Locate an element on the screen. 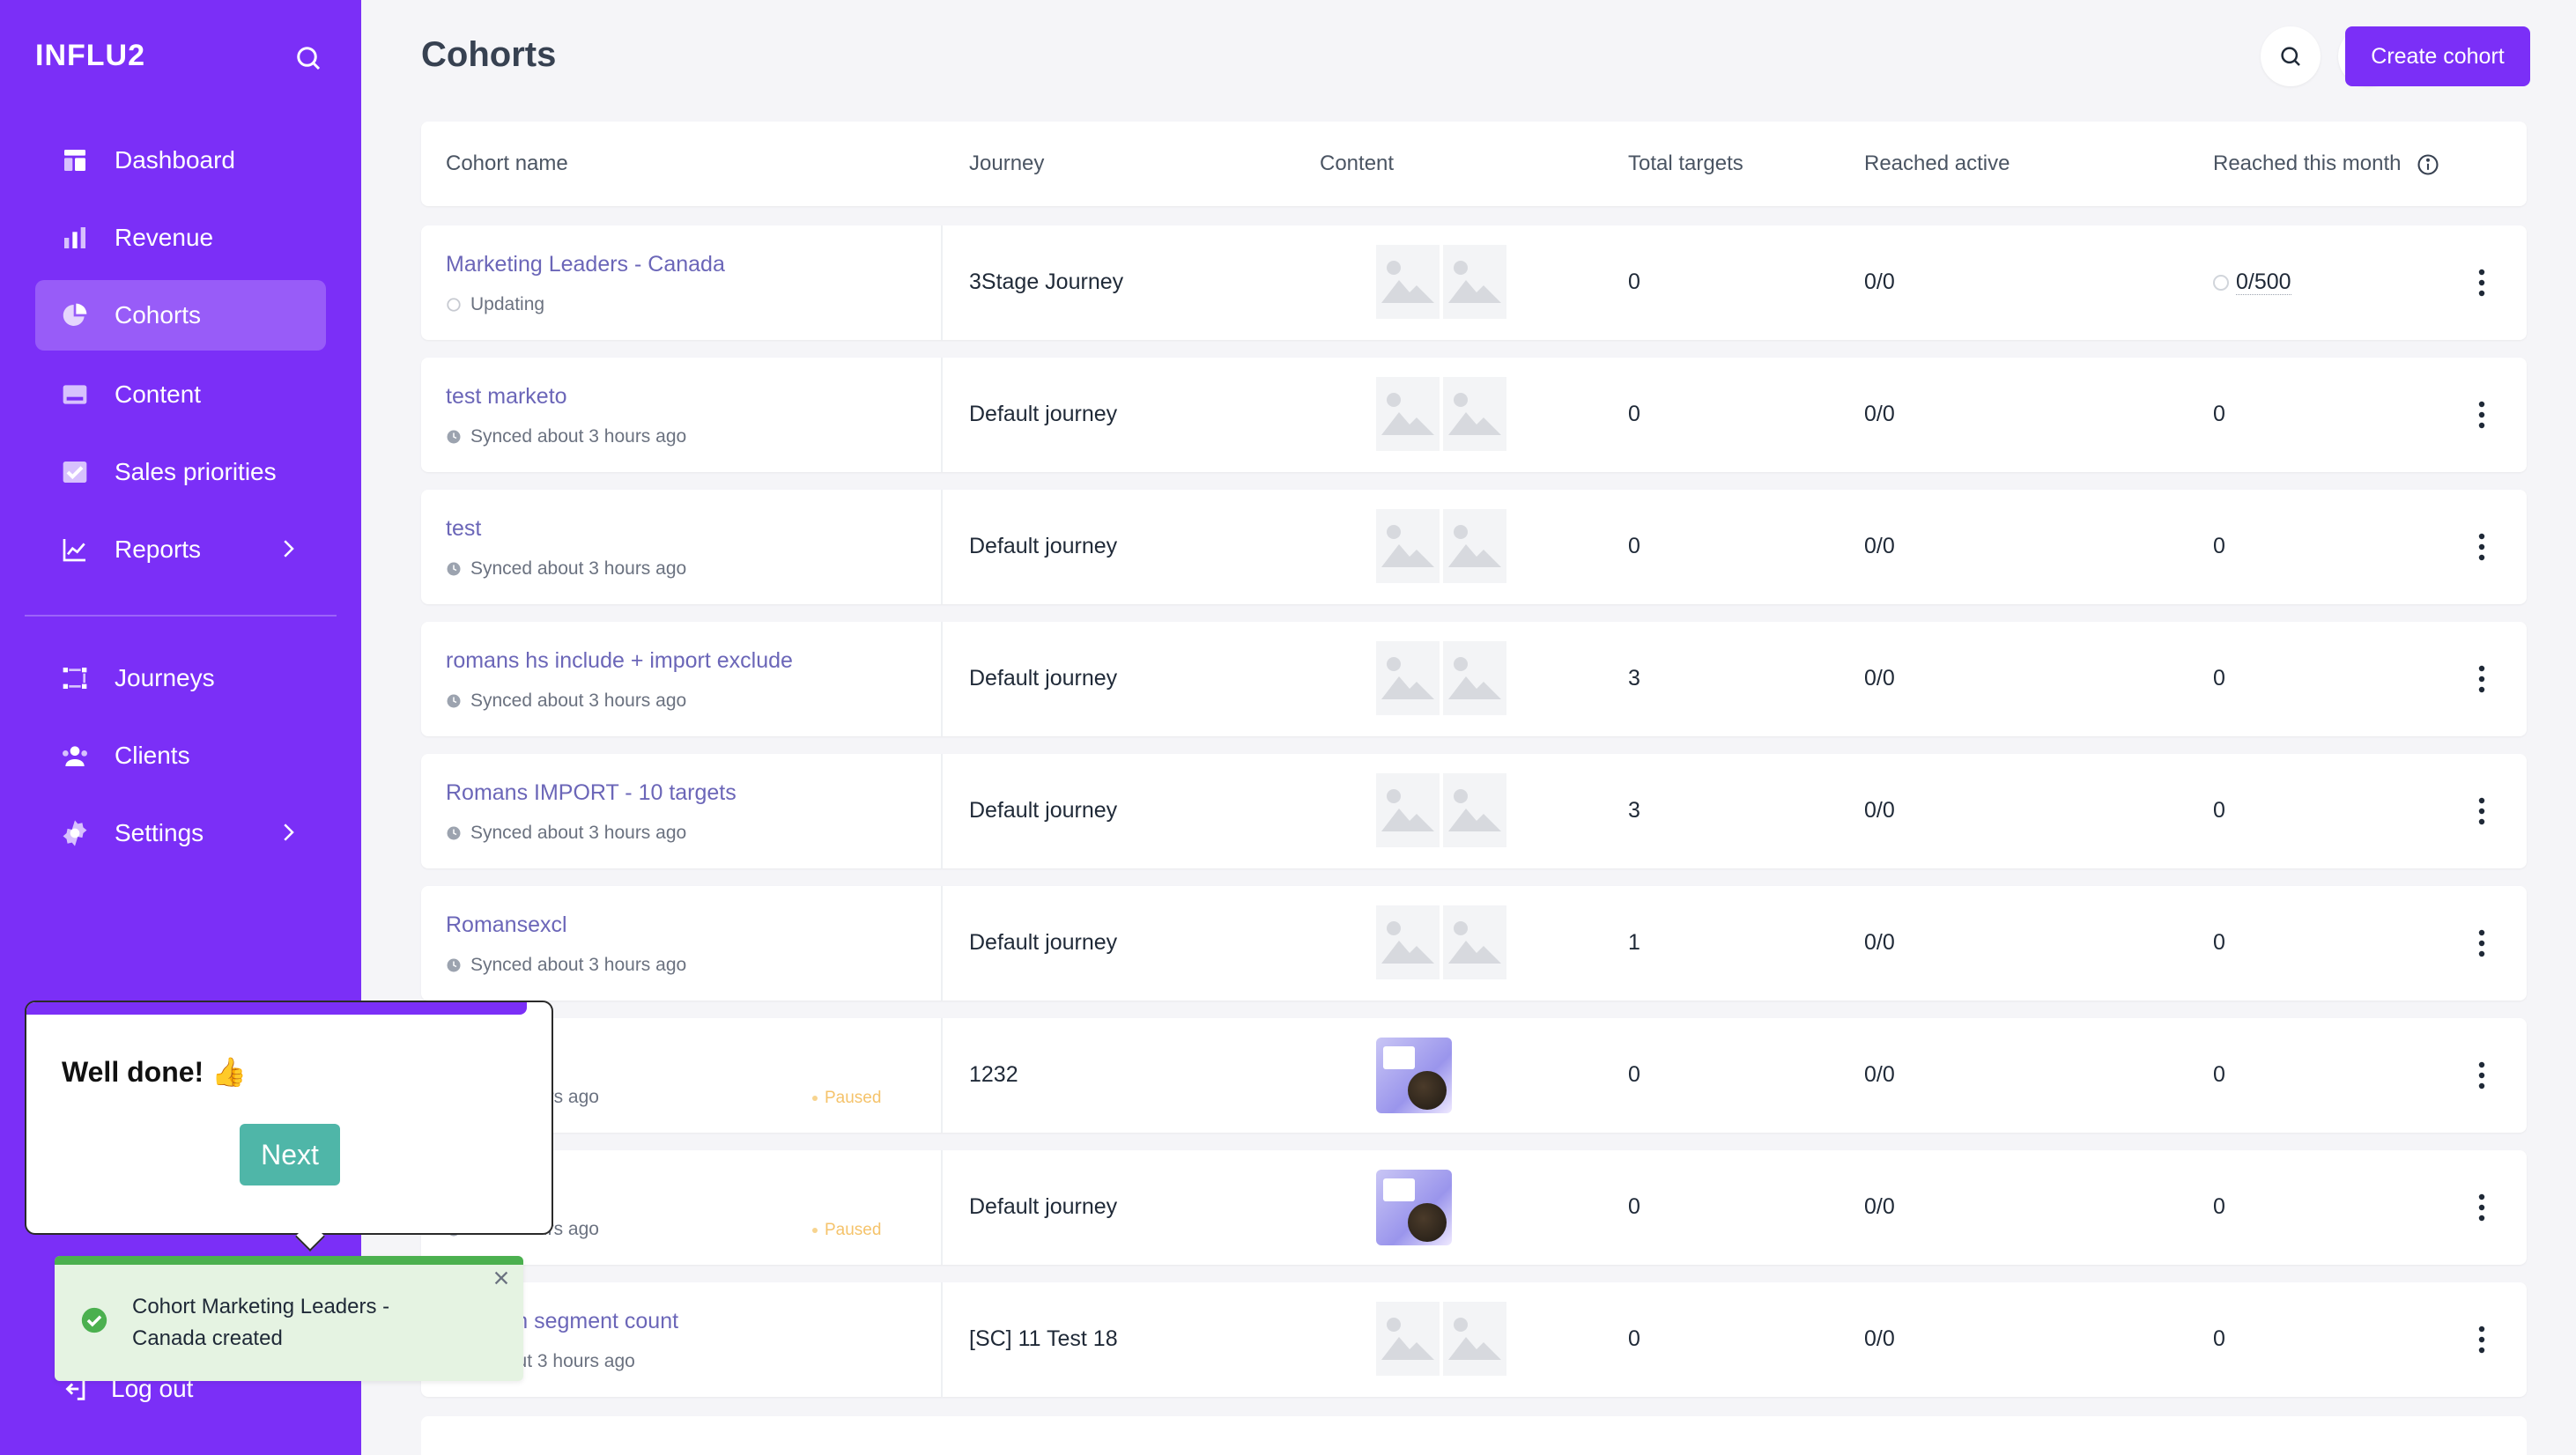 The image size is (2576, 1455). sidebar-item-label: Sales priorities is located at coordinates (196, 471).